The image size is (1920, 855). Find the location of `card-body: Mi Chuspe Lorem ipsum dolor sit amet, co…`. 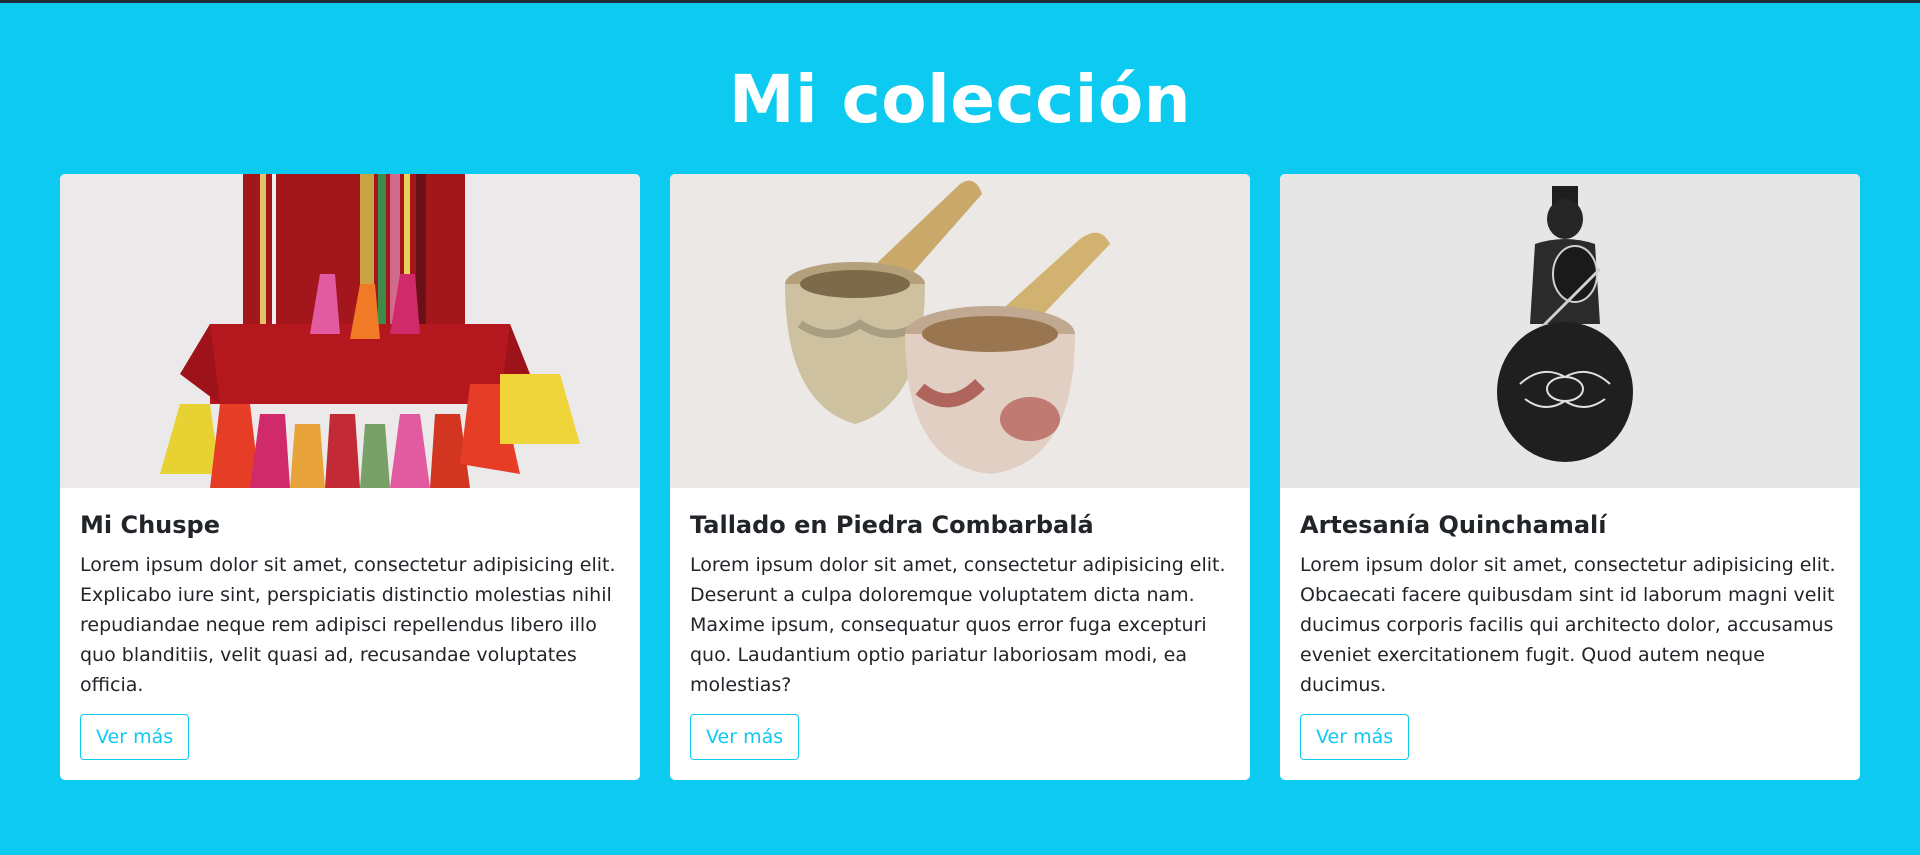

card-body: Mi Chuspe Lorem ipsum dolor sit amet, co… is located at coordinates (350, 634).